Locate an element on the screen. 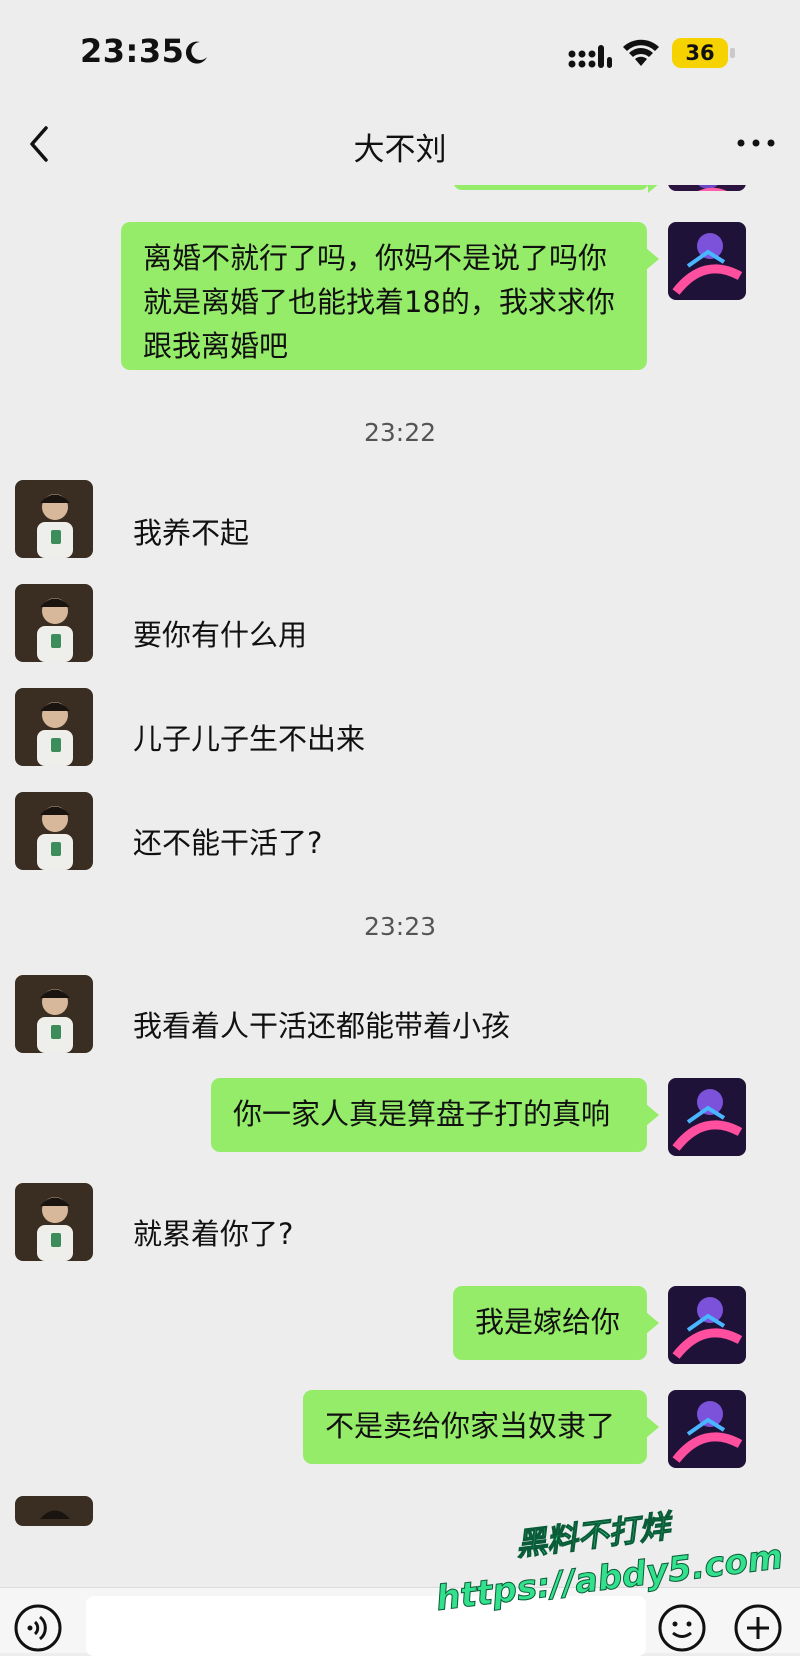 The width and height of the screenshot is (800, 1656). message-bubble-contact: 要你有什么用 is located at coordinates (231, 635).